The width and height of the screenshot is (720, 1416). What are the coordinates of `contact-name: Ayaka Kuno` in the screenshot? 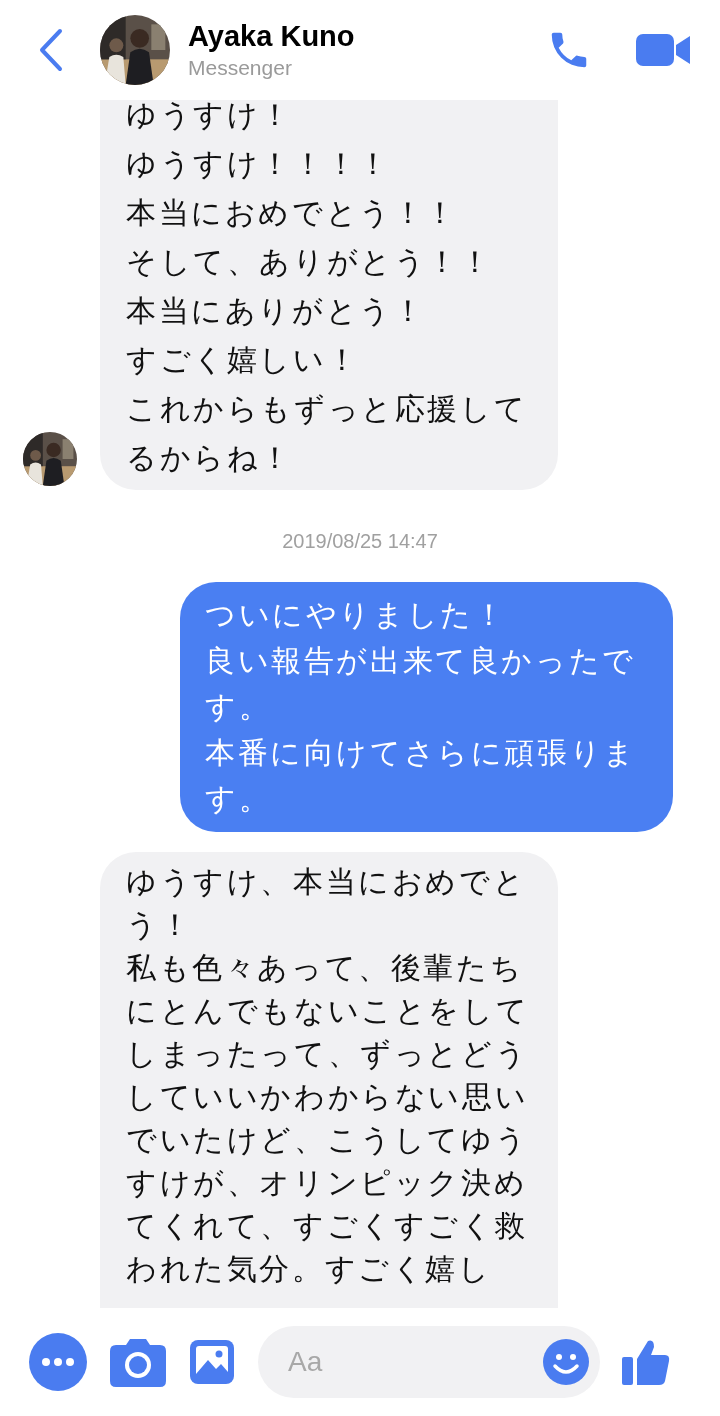 It's located at (271, 36).